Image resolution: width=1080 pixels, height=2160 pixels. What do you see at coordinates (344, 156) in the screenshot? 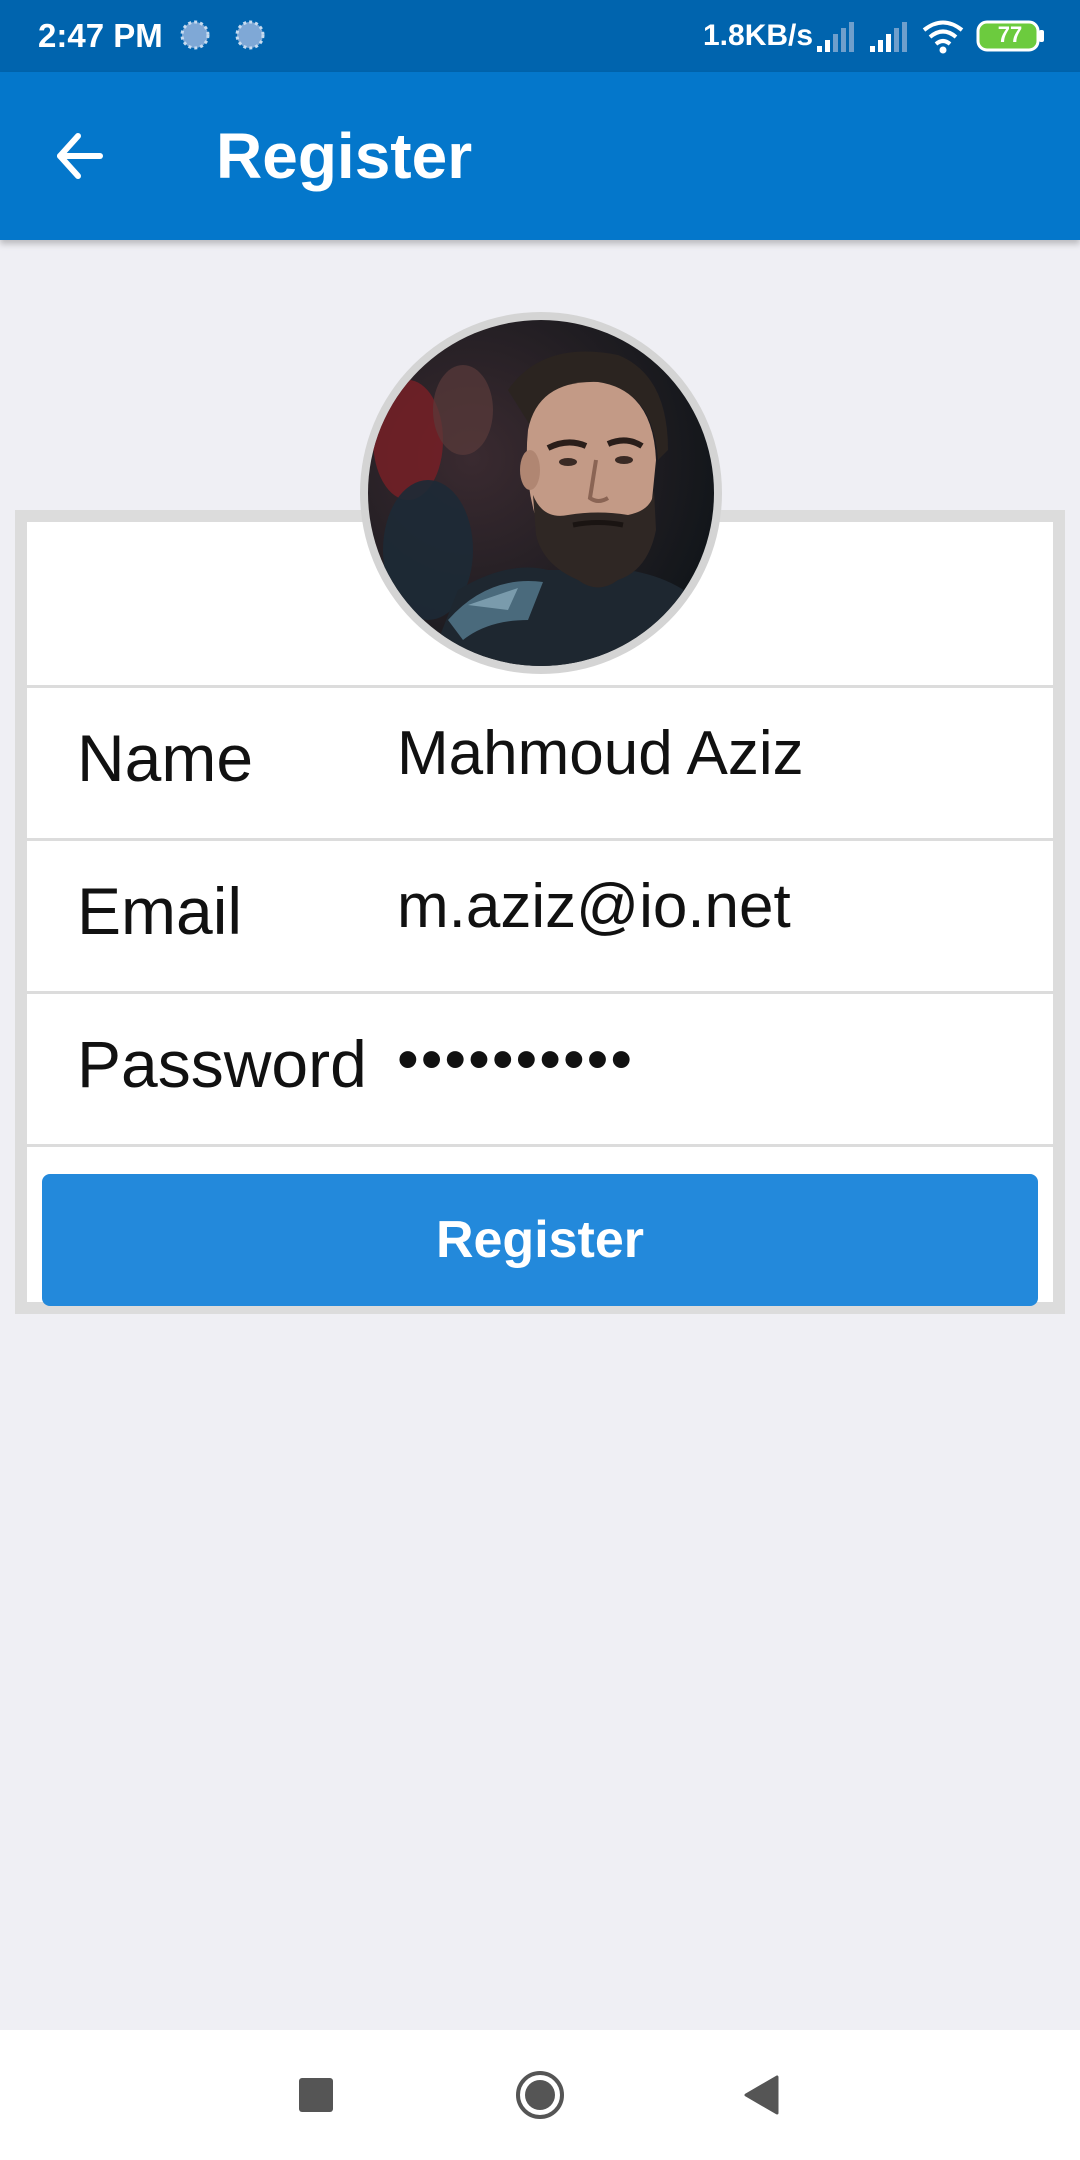
I see `page-title: Register` at bounding box center [344, 156].